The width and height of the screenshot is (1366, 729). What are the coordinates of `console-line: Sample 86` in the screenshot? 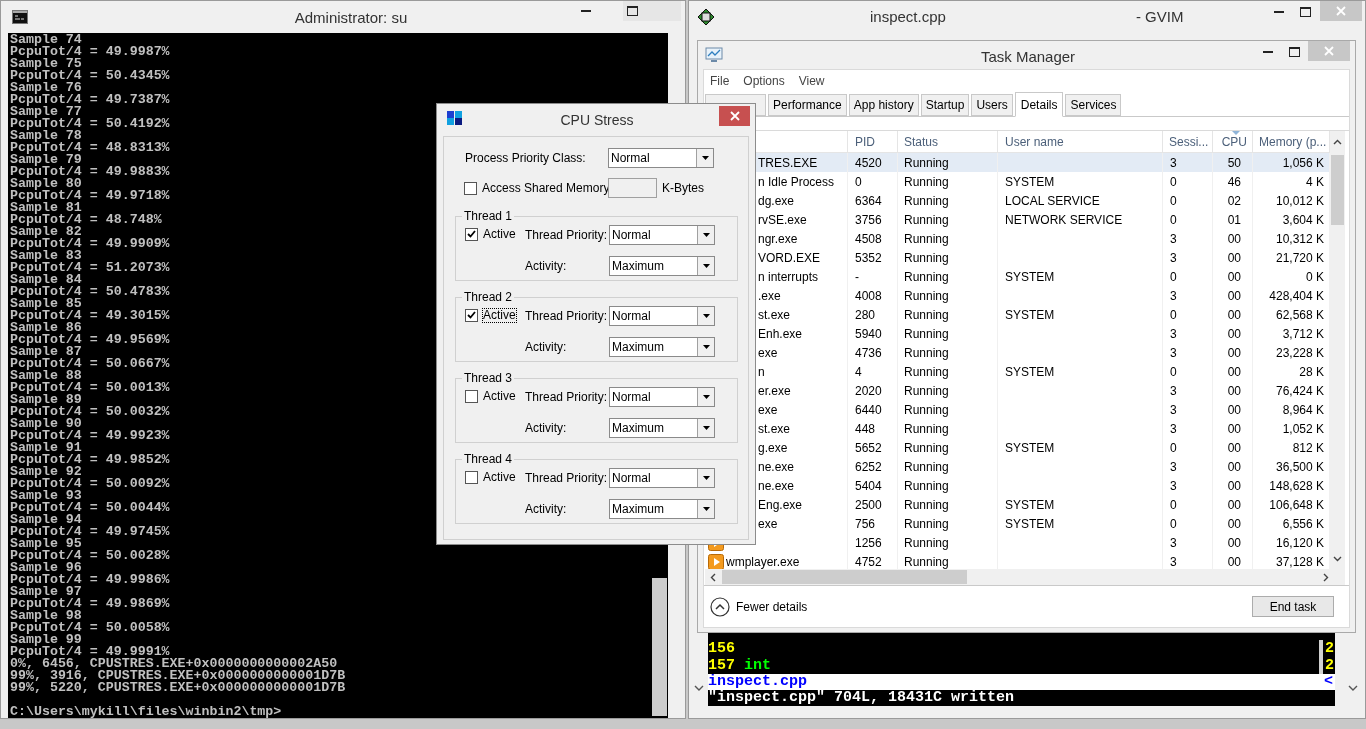 It's located at (45, 328).